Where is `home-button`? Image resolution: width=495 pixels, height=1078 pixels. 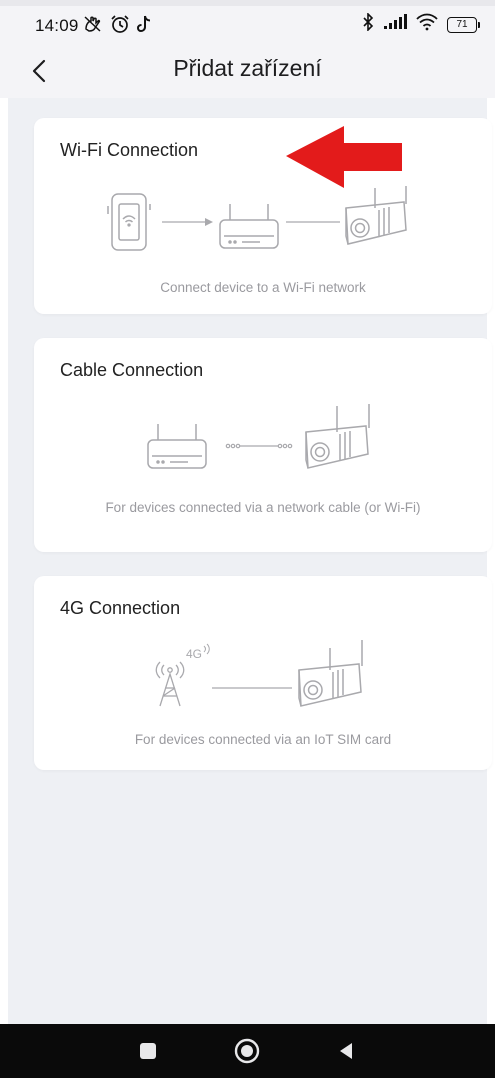 home-button is located at coordinates (247, 1051).